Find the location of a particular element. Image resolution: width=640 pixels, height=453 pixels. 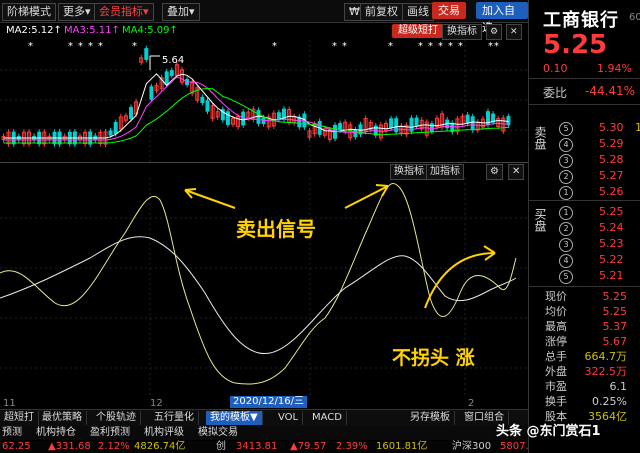

indicator-header: 换指标 加指标 ⚙ ✕ is located at coordinates (264, 171).